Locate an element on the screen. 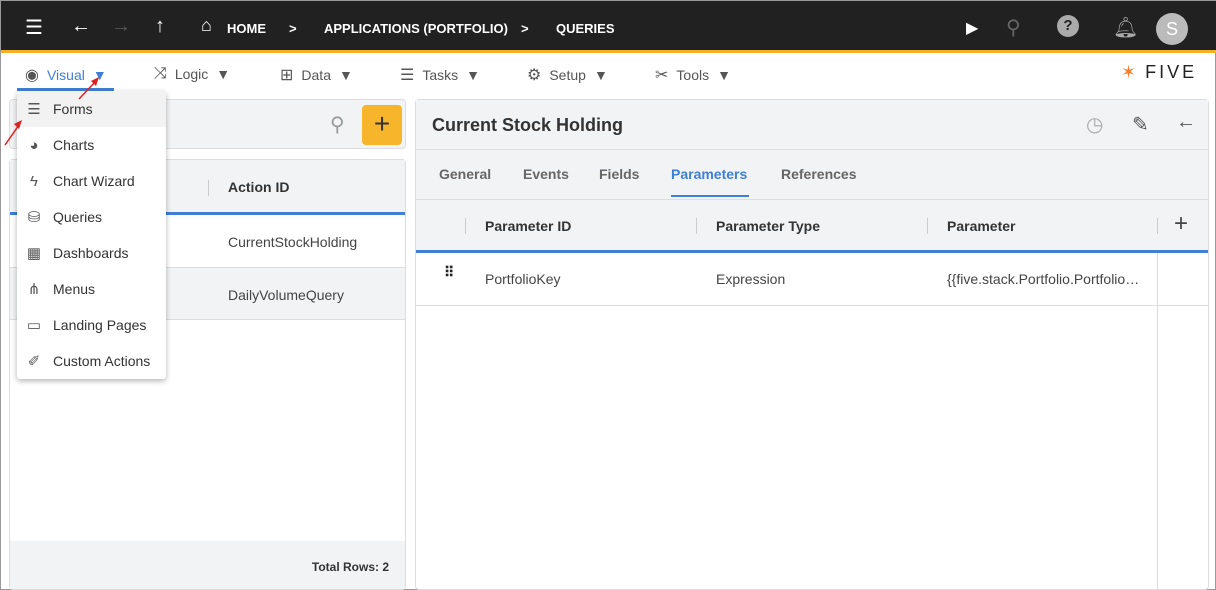 The height and width of the screenshot is (590, 1216). tab-general: General is located at coordinates (465, 174).